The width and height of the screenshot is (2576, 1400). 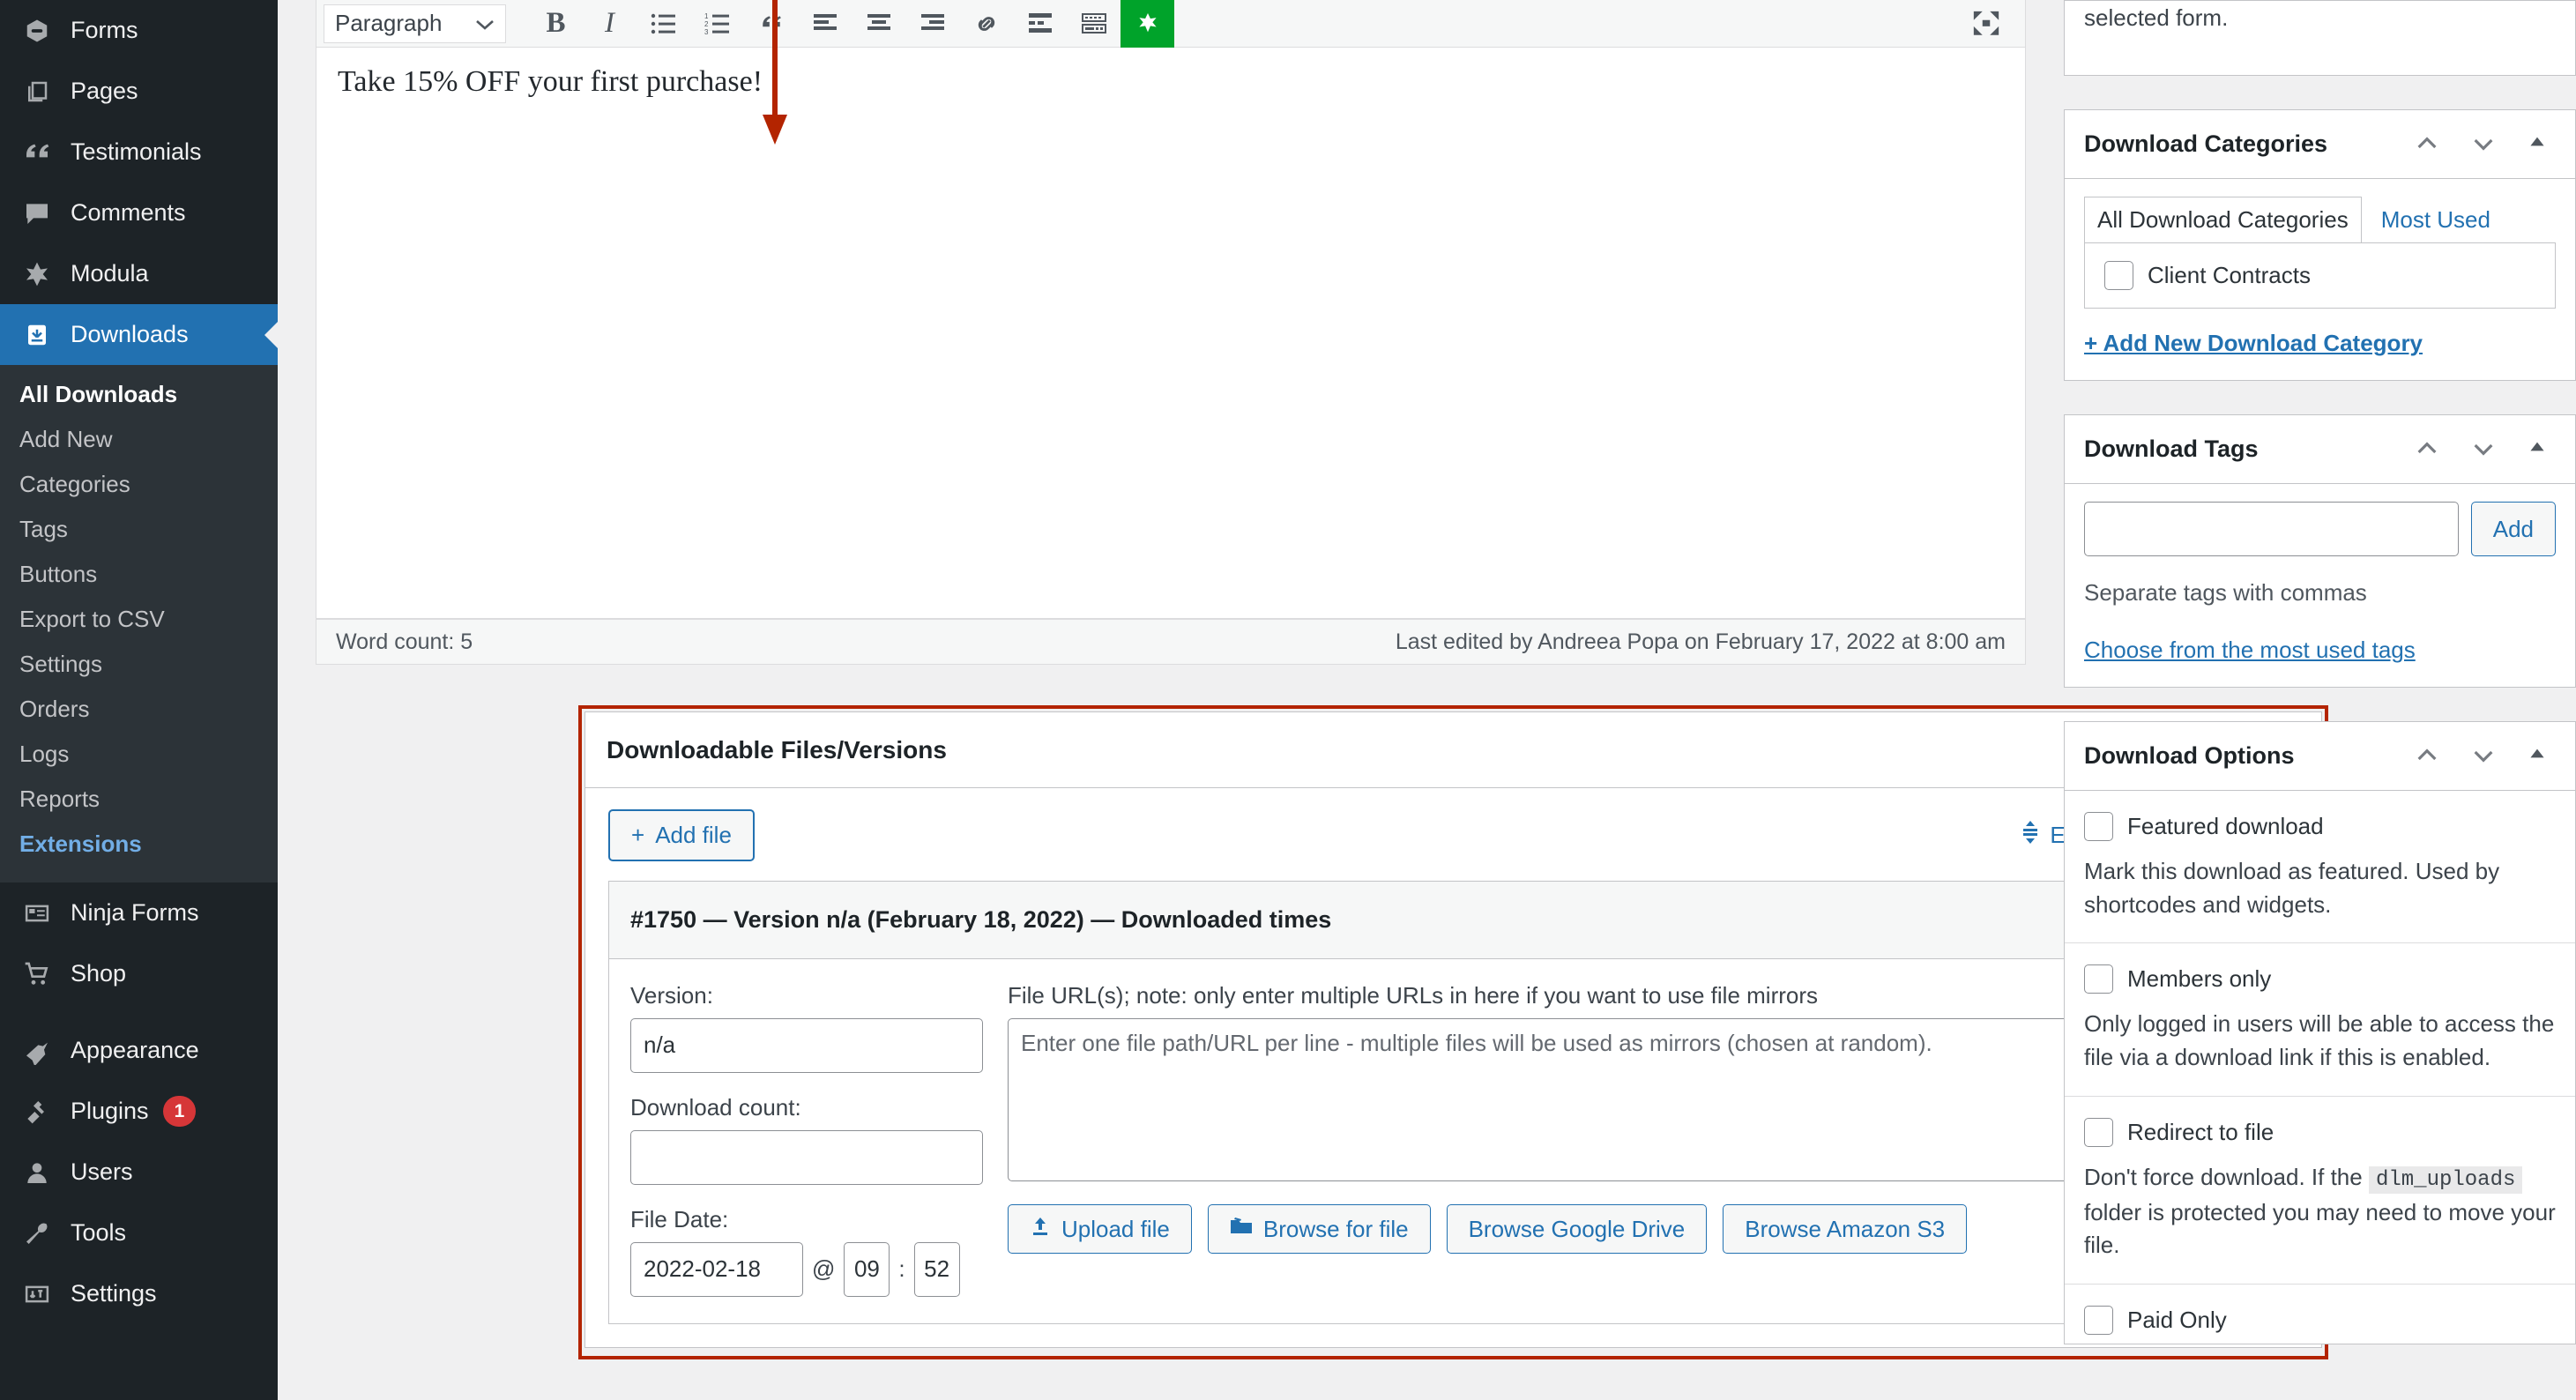 What do you see at coordinates (139, 394) in the screenshot?
I see `submenu-item-all-downloads: All Downloads` at bounding box center [139, 394].